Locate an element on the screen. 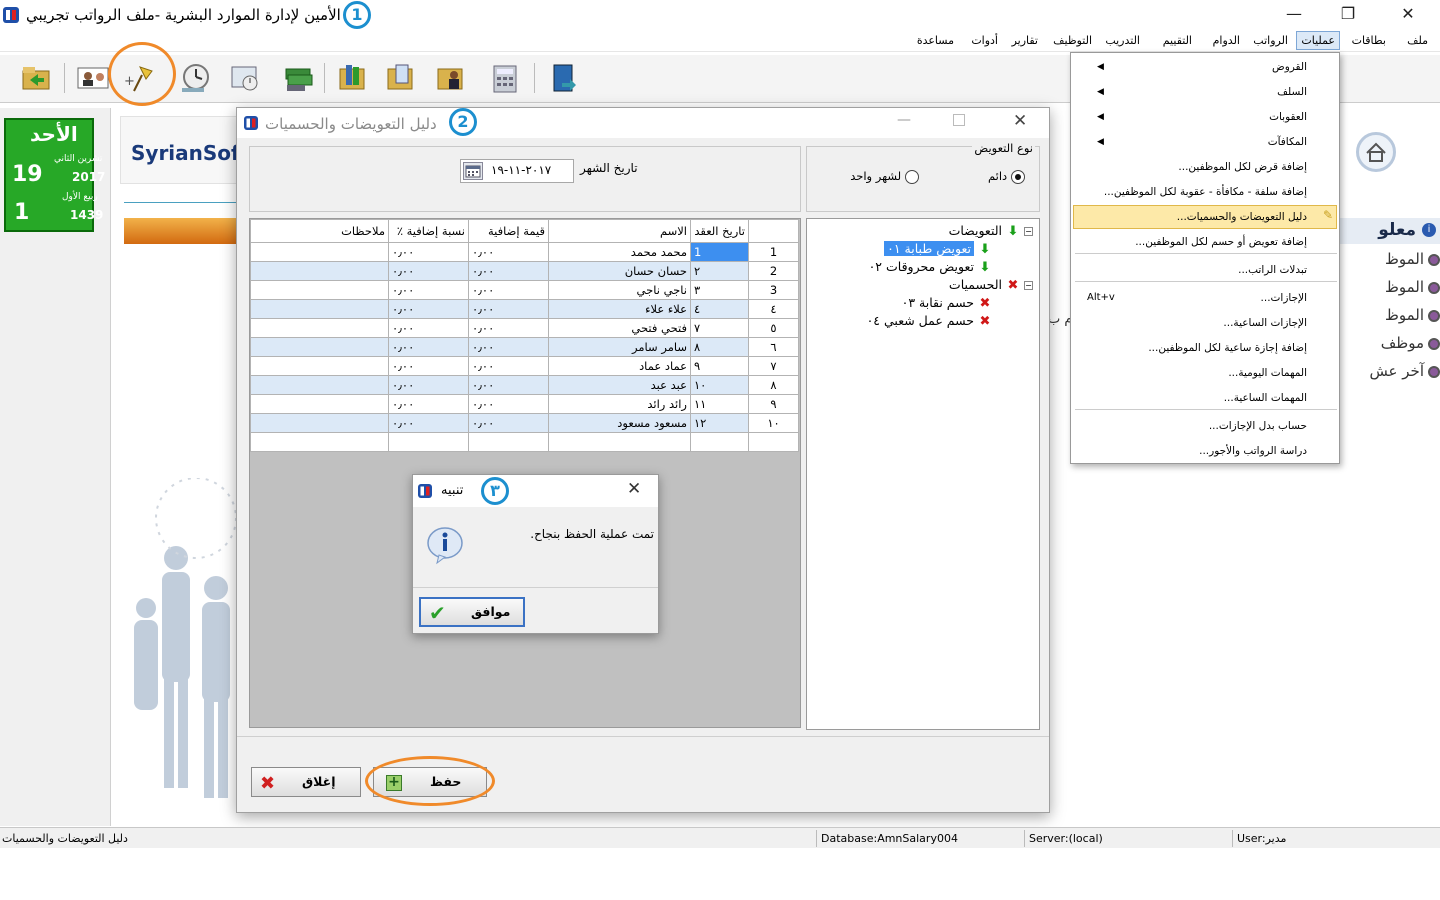 The image size is (1440, 900). table-row: ٩ ١١ رائد رائد ٠٫٠٠ ٠٫٠٠ is located at coordinates (524, 404).